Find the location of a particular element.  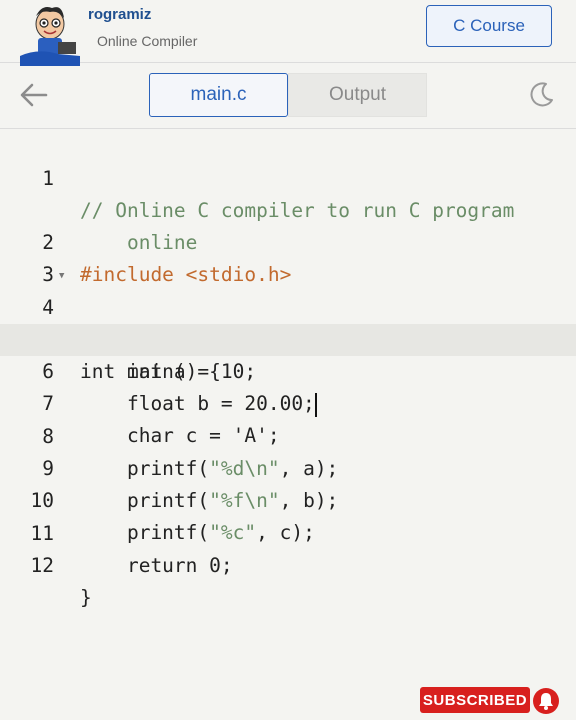

line-number: 12 is located at coordinates (42, 565).